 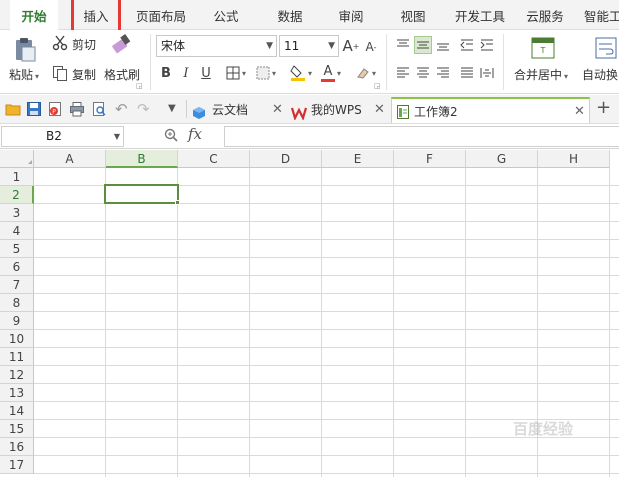 I want to click on paste-button: 粘贴 ▾, so click(x=24, y=74).